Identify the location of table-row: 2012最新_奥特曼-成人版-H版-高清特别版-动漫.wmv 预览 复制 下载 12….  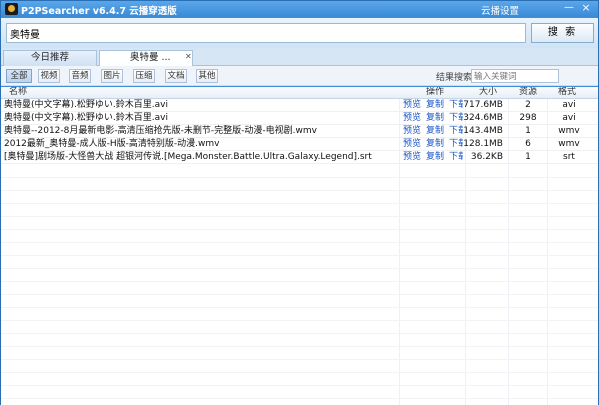
(299, 144).